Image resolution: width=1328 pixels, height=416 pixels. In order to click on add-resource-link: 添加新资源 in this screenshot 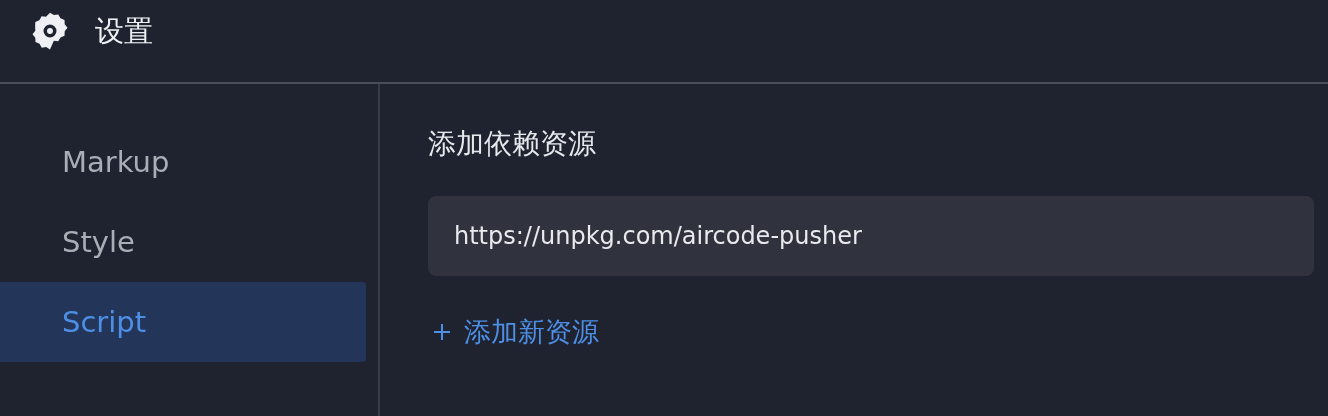, I will do `click(513, 332)`.